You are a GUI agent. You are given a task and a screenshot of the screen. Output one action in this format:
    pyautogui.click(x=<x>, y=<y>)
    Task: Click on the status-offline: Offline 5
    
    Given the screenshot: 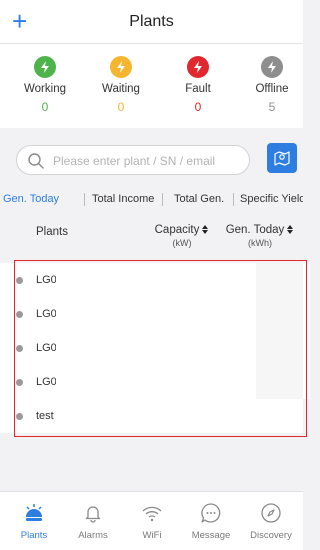 What is the action you would take?
    pyautogui.click(x=272, y=85)
    